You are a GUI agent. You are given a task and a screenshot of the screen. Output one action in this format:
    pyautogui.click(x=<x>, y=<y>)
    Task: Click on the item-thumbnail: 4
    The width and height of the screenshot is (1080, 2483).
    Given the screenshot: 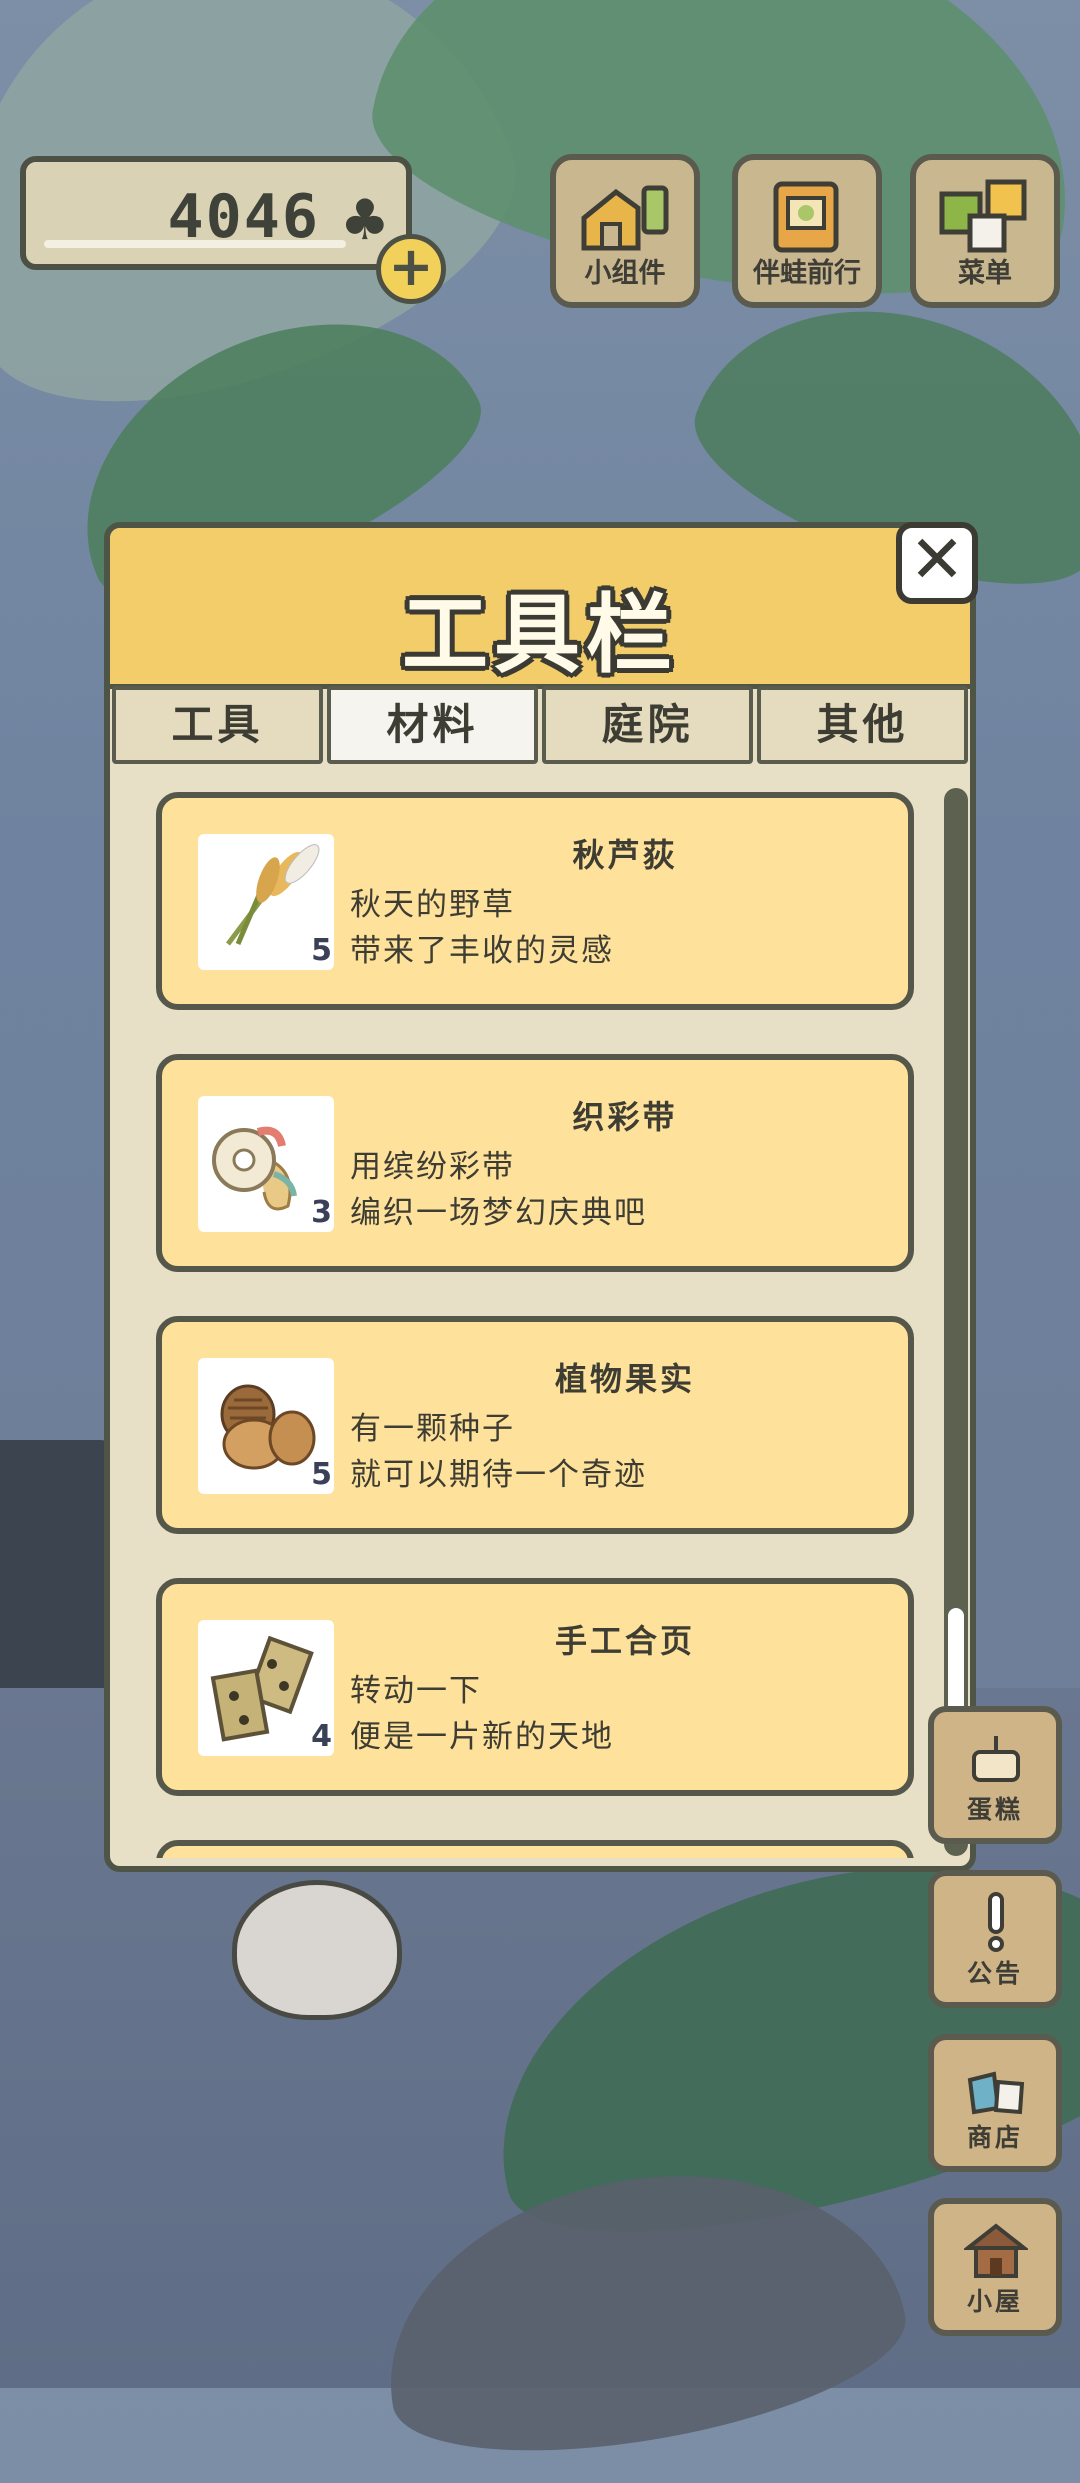 What is the action you would take?
    pyautogui.click(x=266, y=1688)
    